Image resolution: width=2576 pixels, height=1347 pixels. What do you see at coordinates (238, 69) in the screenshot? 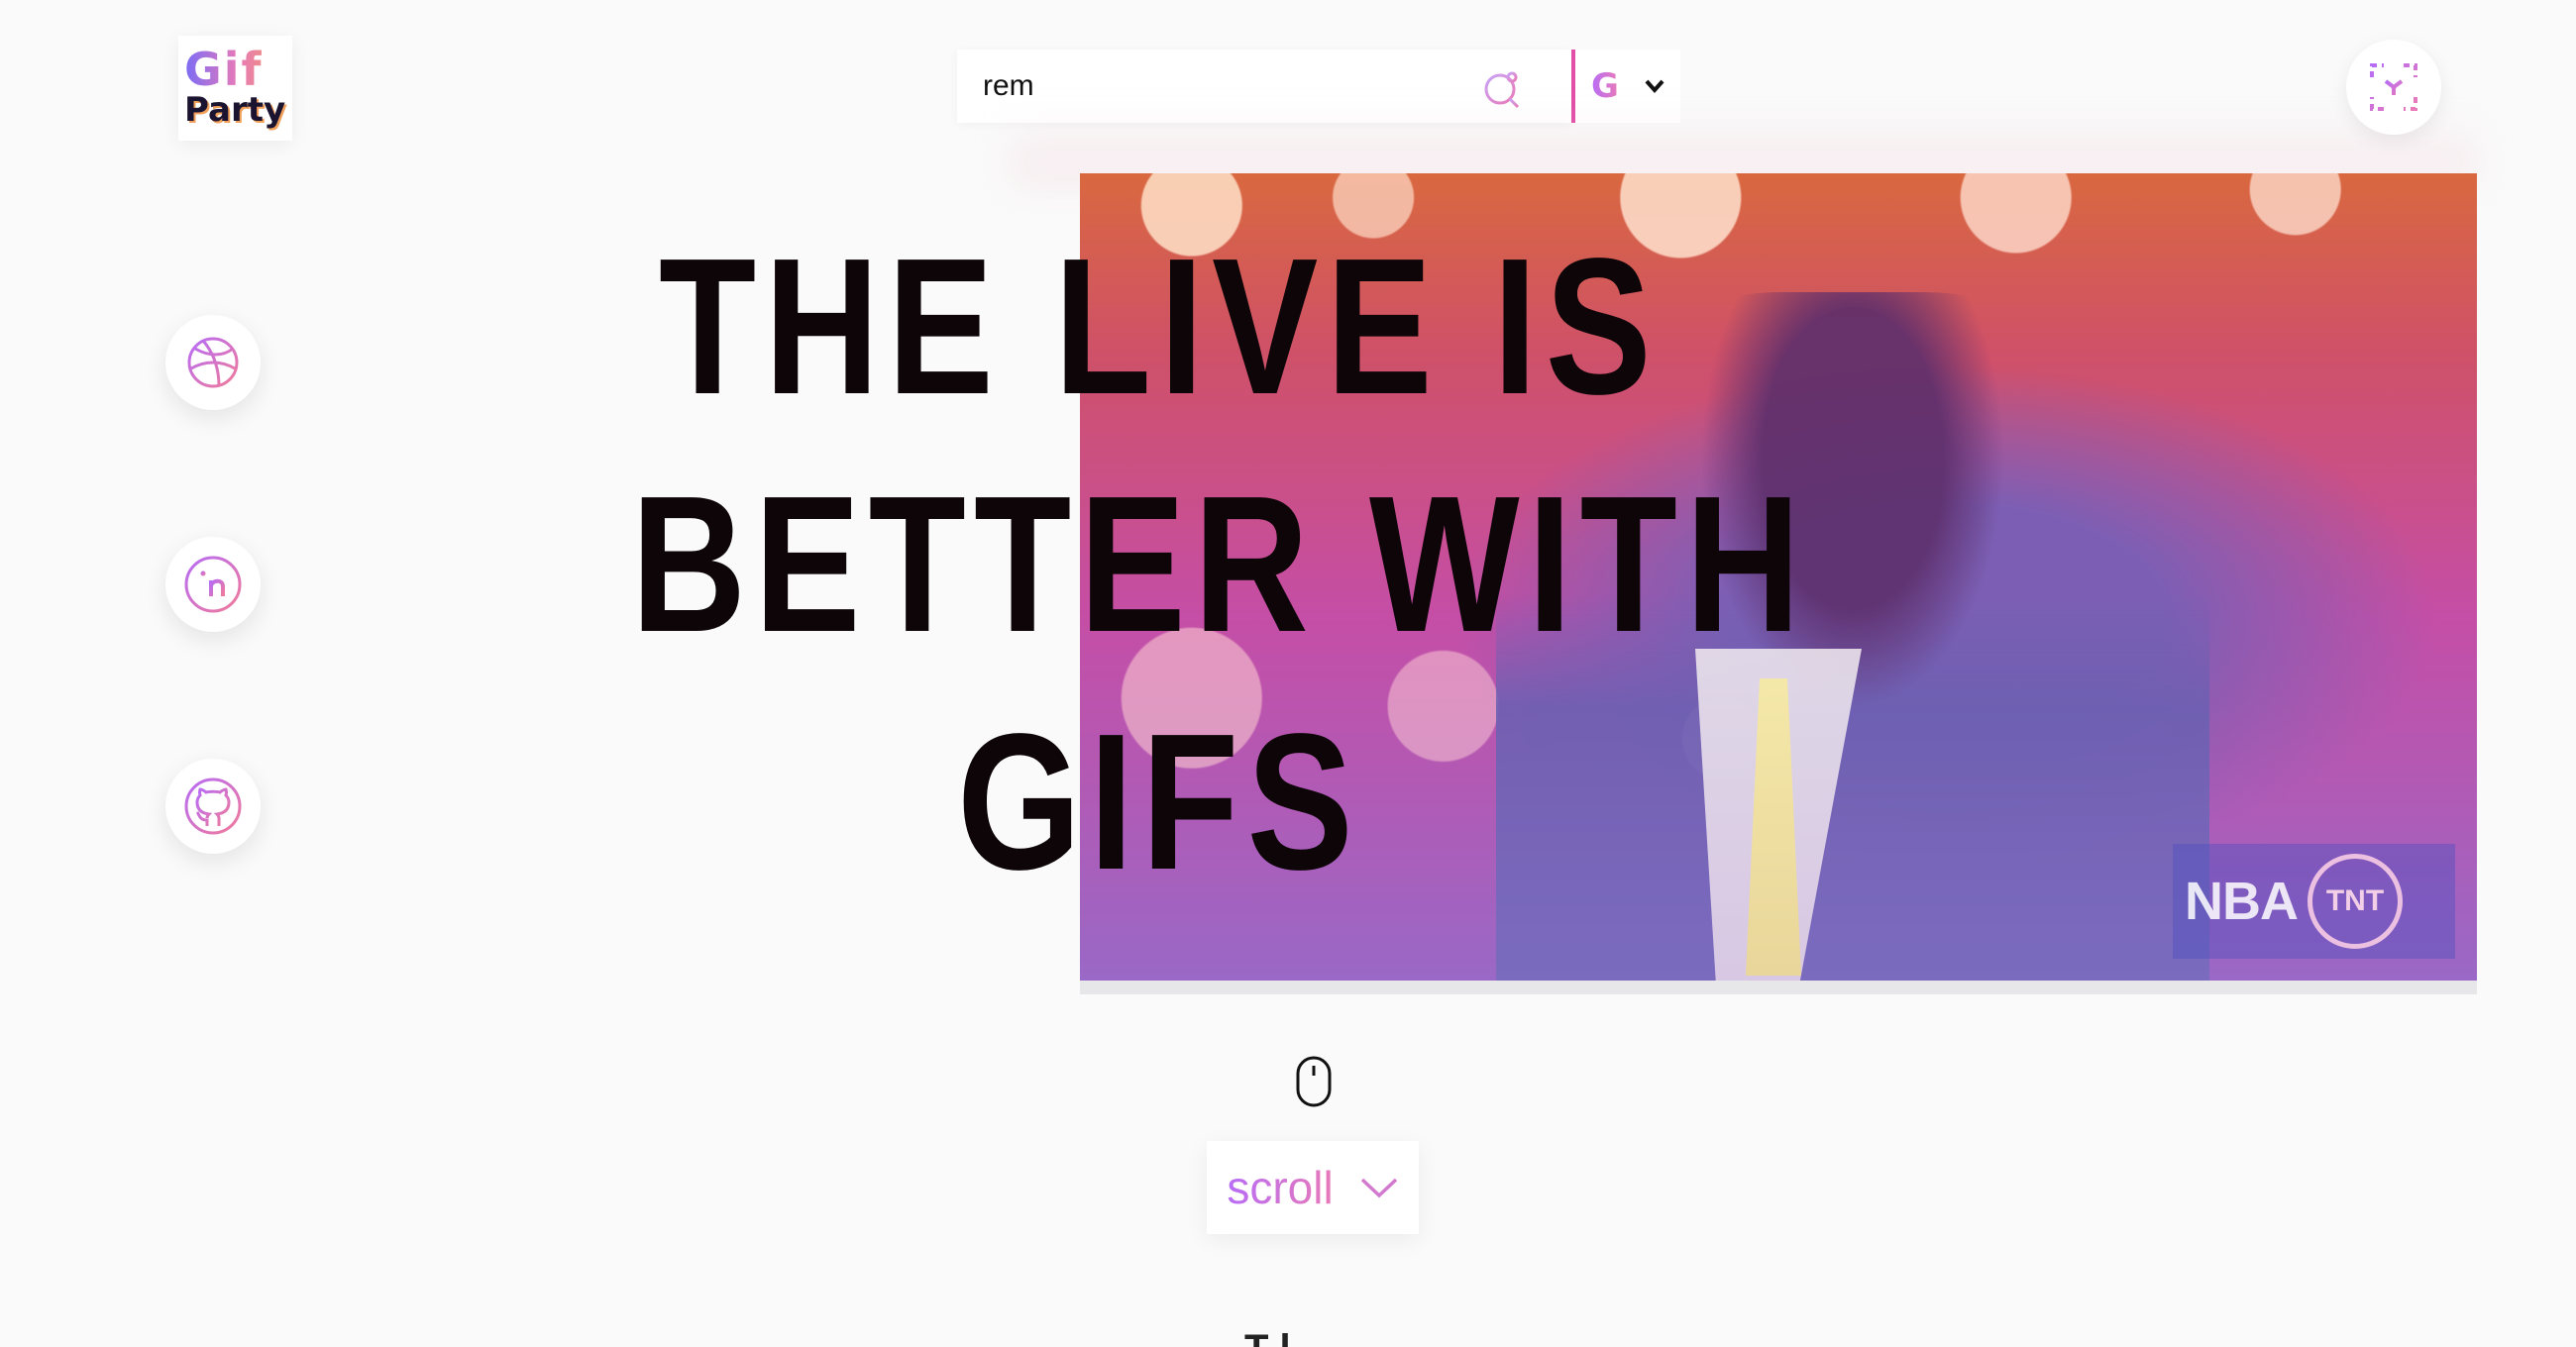
I see `logo-text-gif: Gif` at bounding box center [238, 69].